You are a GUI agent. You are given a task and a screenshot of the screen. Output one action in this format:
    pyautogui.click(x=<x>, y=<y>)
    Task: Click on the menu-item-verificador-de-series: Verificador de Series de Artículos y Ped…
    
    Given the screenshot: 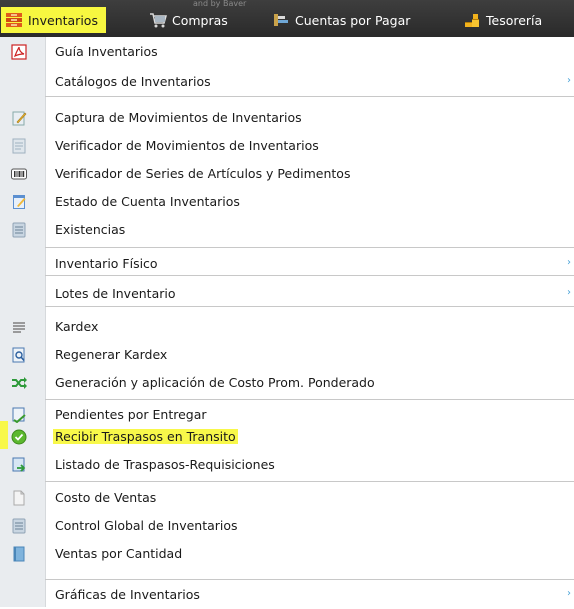 What is the action you would take?
    pyautogui.click(x=287, y=174)
    